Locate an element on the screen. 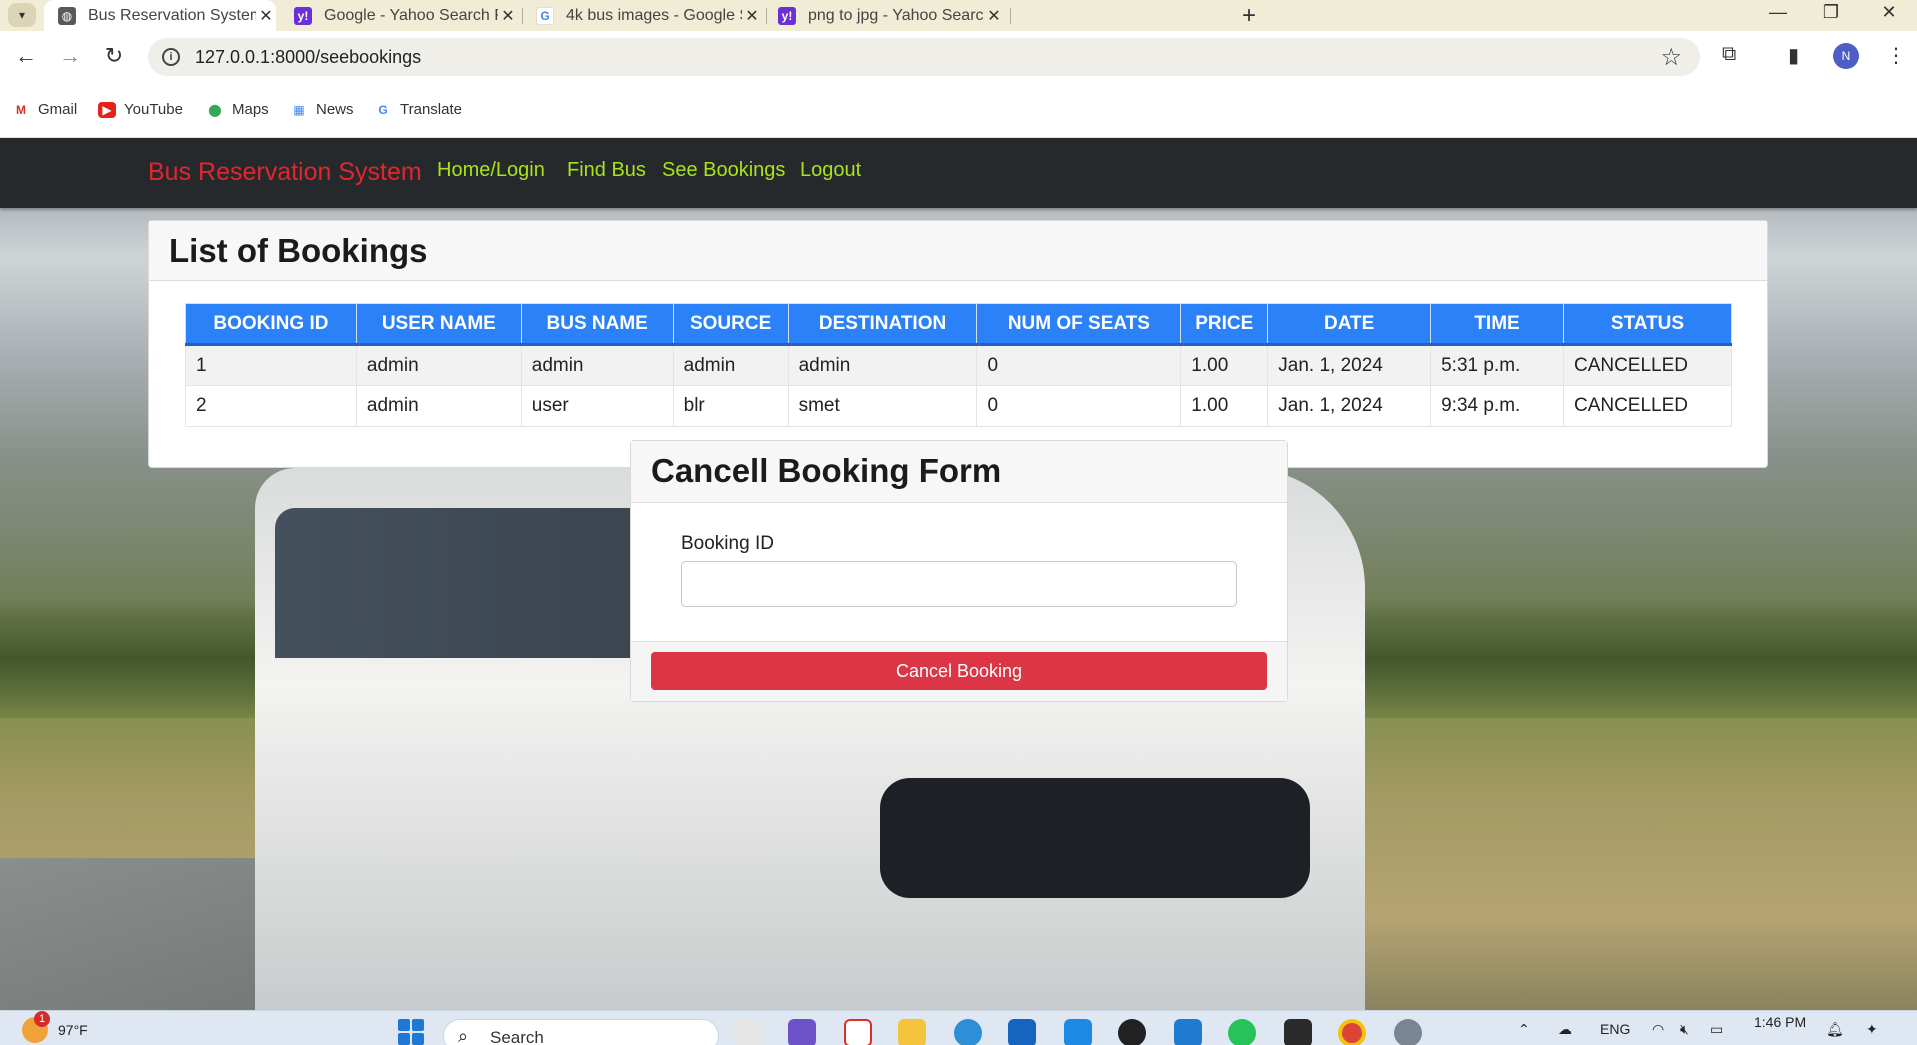 The width and height of the screenshot is (1917, 1045). cell-source: blr is located at coordinates (730, 406).